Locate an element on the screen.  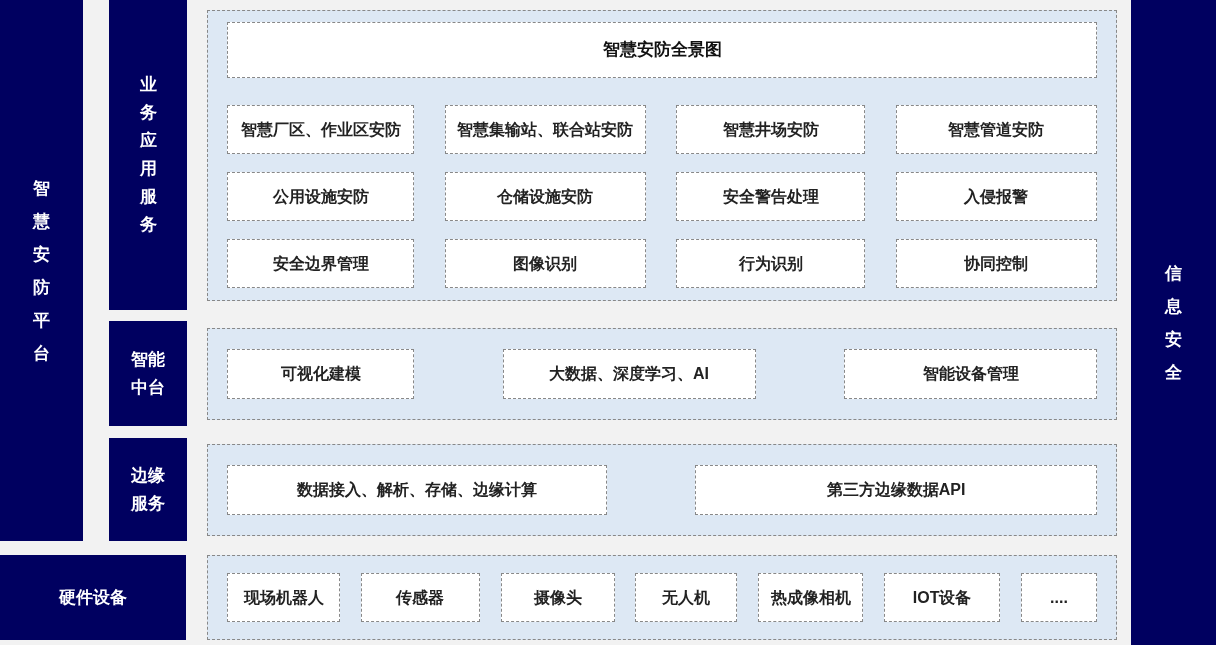
security-label: 信息安全 is located at coordinates (1173, 322).